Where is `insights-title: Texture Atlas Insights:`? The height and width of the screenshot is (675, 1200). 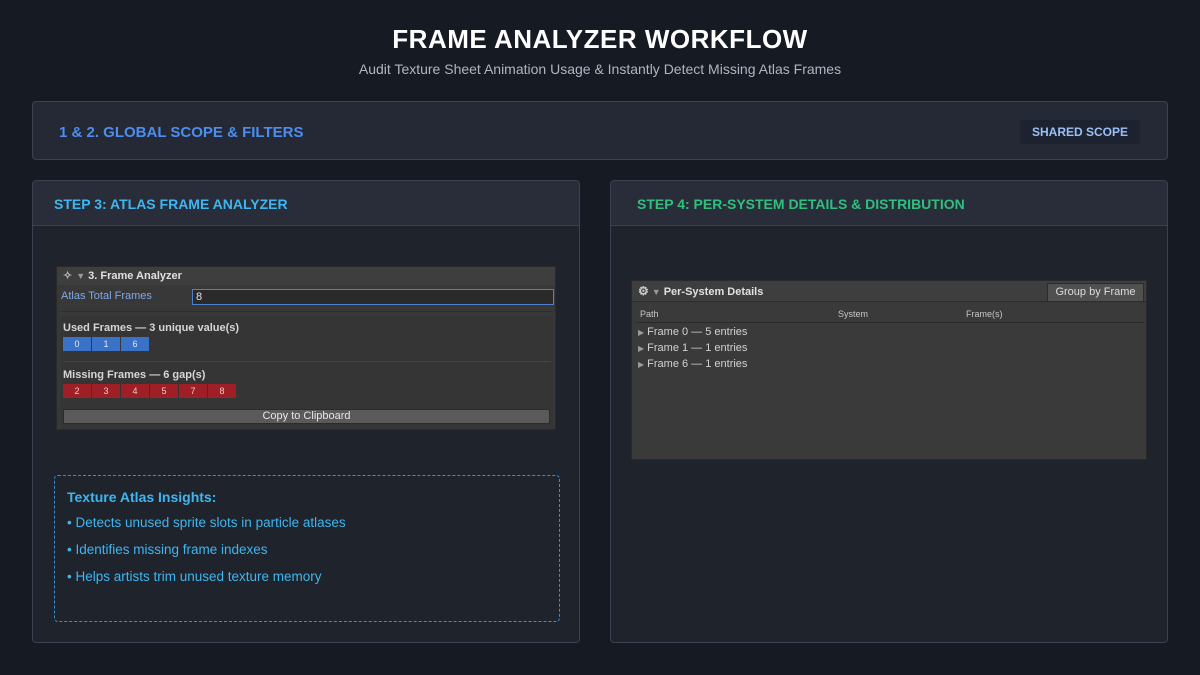
insights-title: Texture Atlas Insights: is located at coordinates (142, 497).